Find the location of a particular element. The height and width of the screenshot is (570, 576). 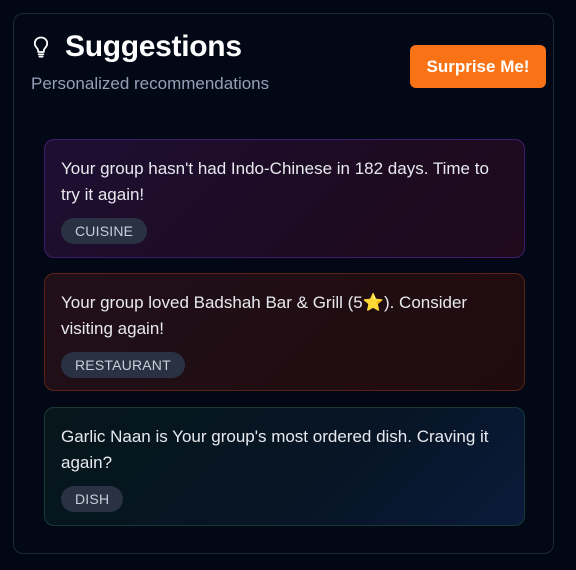

suggestion-tag: RESTAURANT is located at coordinates (123, 365).